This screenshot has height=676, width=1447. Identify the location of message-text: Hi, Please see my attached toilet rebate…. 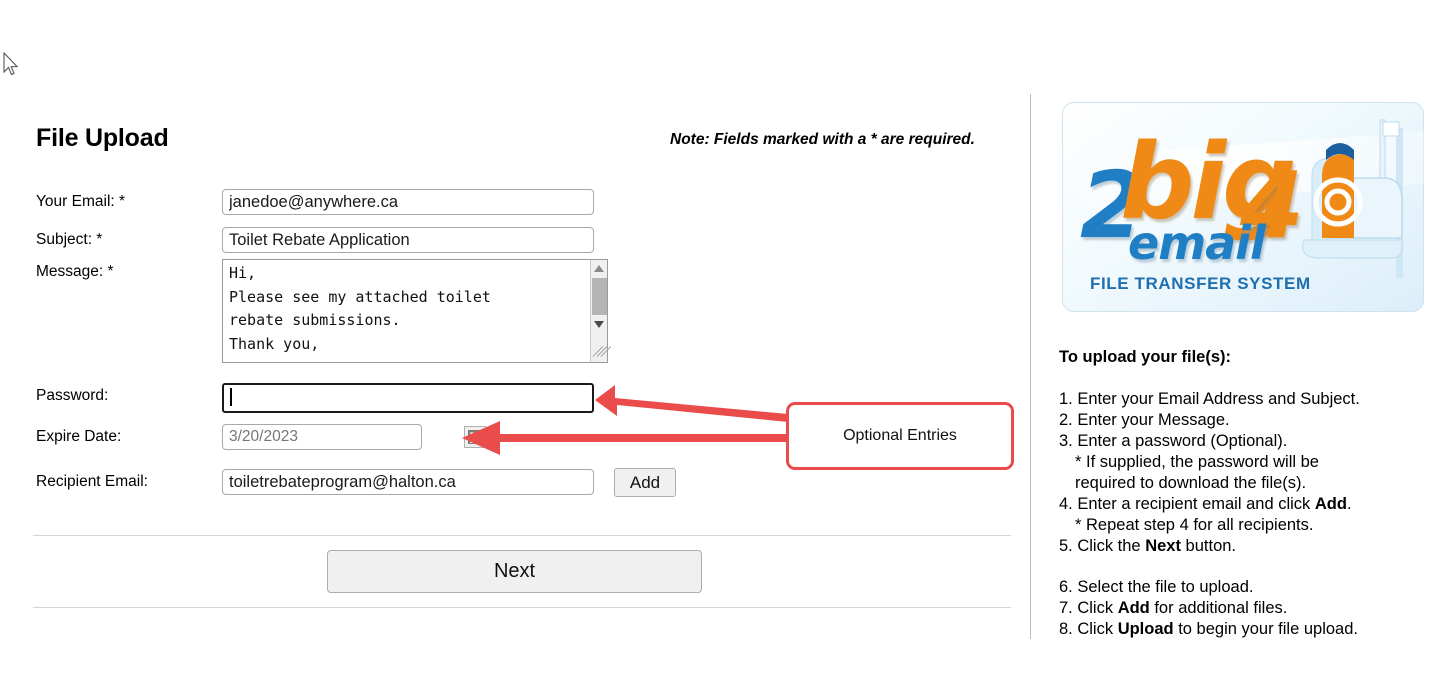
(360, 308).